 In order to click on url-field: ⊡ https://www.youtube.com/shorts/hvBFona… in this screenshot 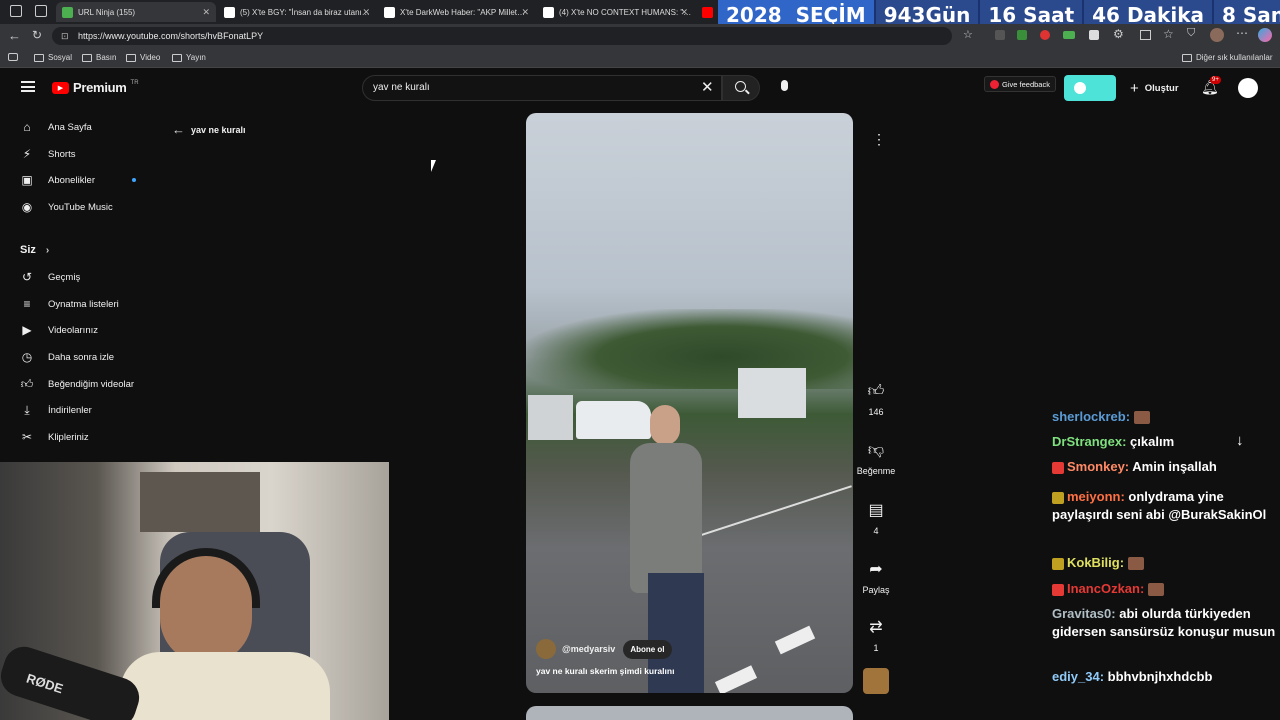, I will do `click(502, 36)`.